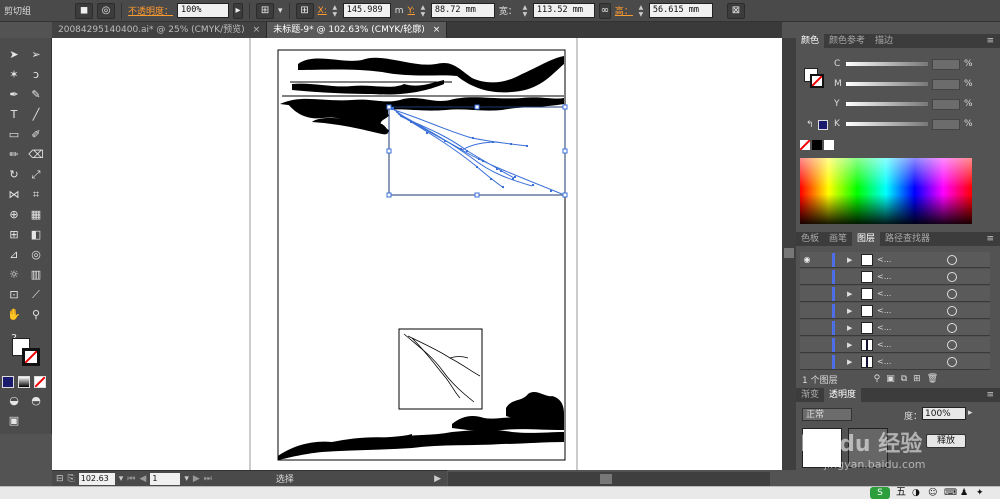 This screenshot has height=499, width=1000. What do you see at coordinates (904, 379) in the screenshot?
I see `new-sublayer-icon: ⧉` at bounding box center [904, 379].